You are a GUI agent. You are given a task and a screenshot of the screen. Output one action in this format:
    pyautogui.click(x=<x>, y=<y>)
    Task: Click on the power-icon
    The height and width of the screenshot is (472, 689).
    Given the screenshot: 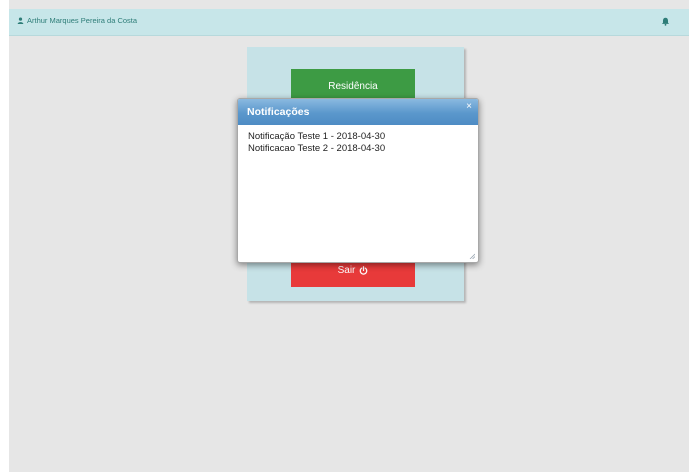 What is the action you would take?
    pyautogui.click(x=364, y=270)
    